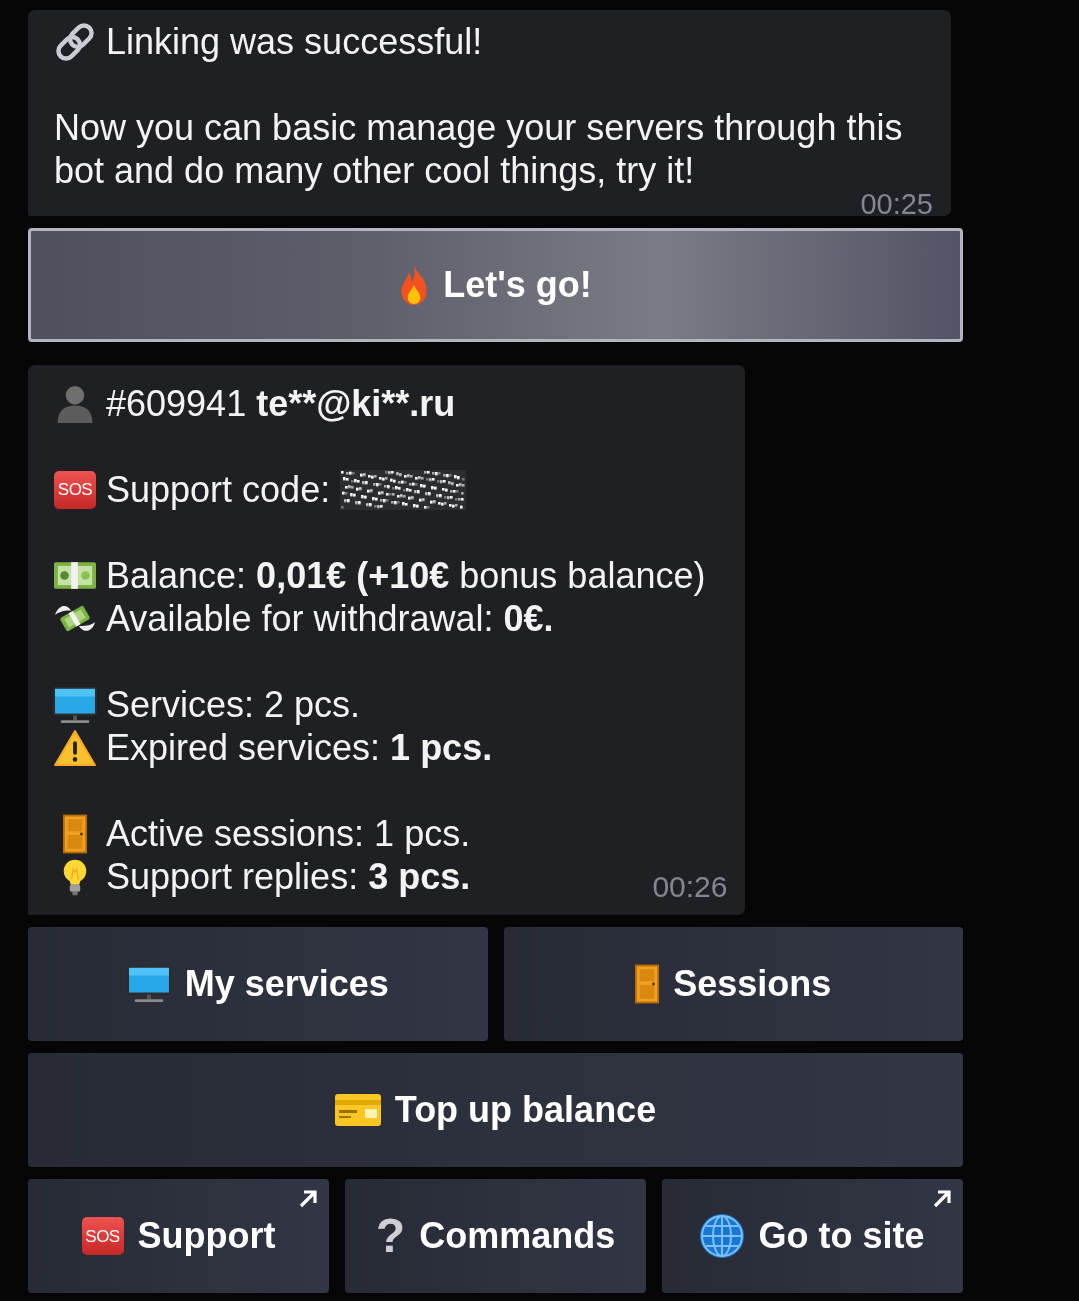 The width and height of the screenshot is (1079, 1301). What do you see at coordinates (294, 41) in the screenshot?
I see `message-text: Linking was successful!` at bounding box center [294, 41].